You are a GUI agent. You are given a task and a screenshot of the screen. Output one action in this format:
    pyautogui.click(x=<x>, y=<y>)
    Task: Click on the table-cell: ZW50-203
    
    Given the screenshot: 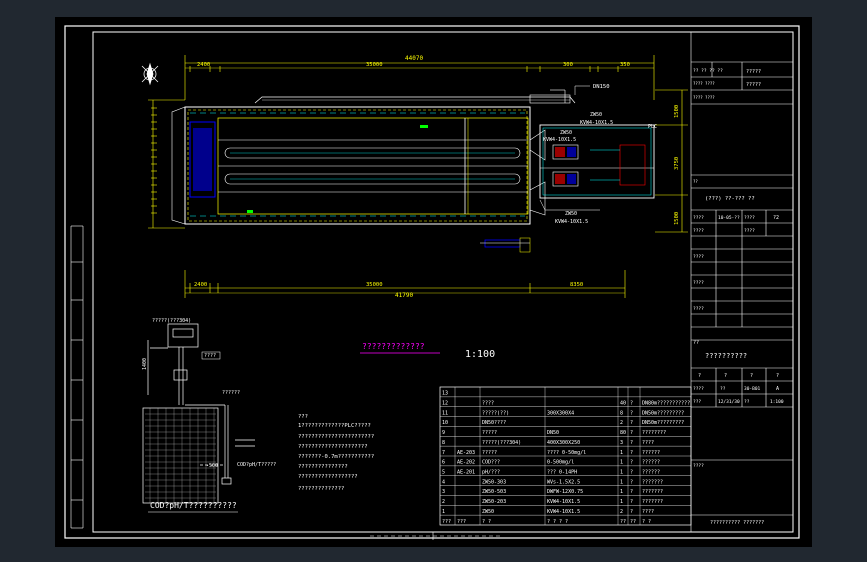 What is the action you would take?
    pyautogui.click(x=494, y=502)
    